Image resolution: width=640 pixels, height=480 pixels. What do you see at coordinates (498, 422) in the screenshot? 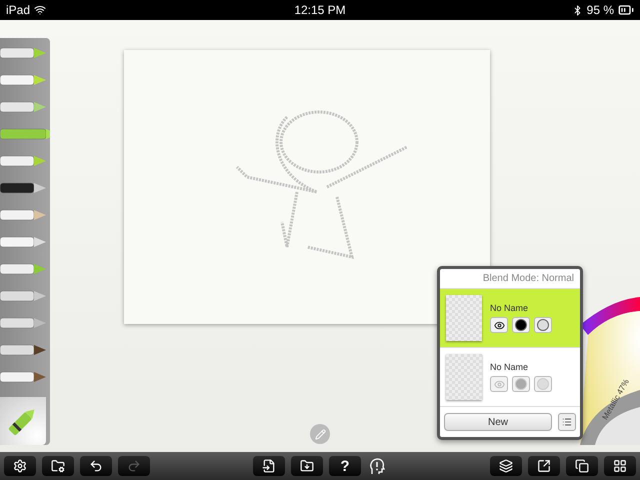
I see `new-layer-button: New` at bounding box center [498, 422].